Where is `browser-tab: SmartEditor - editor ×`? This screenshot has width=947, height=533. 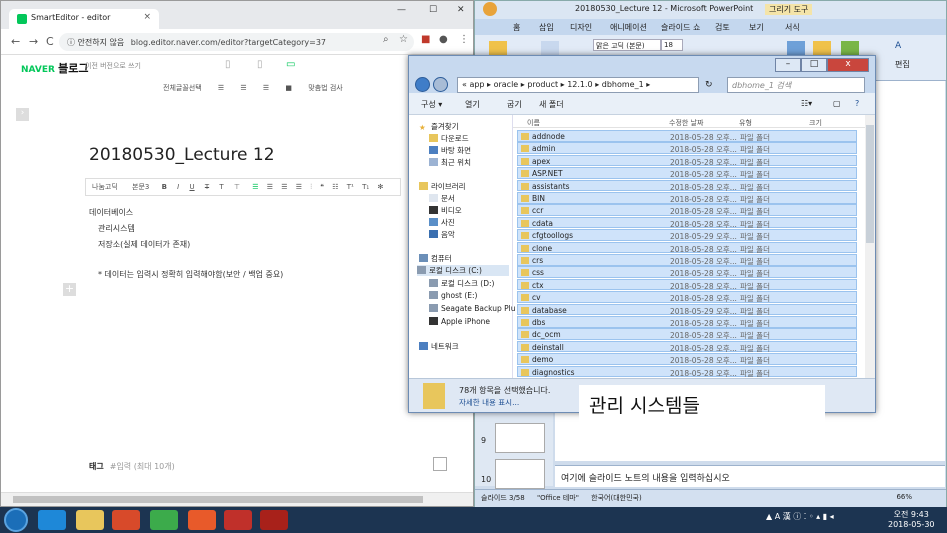
browser-tab: SmartEditor - editor × is located at coordinates (84, 19).